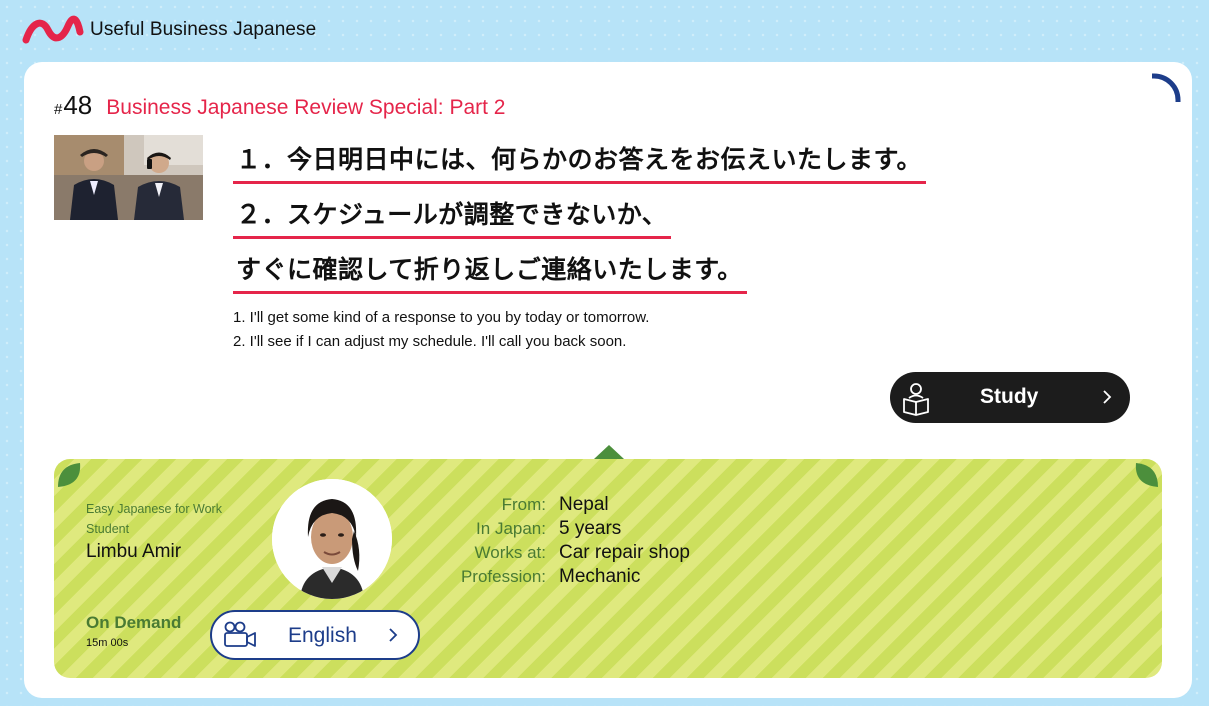 The width and height of the screenshot is (1209, 706). I want to click on info-value: 5 years, so click(590, 528).